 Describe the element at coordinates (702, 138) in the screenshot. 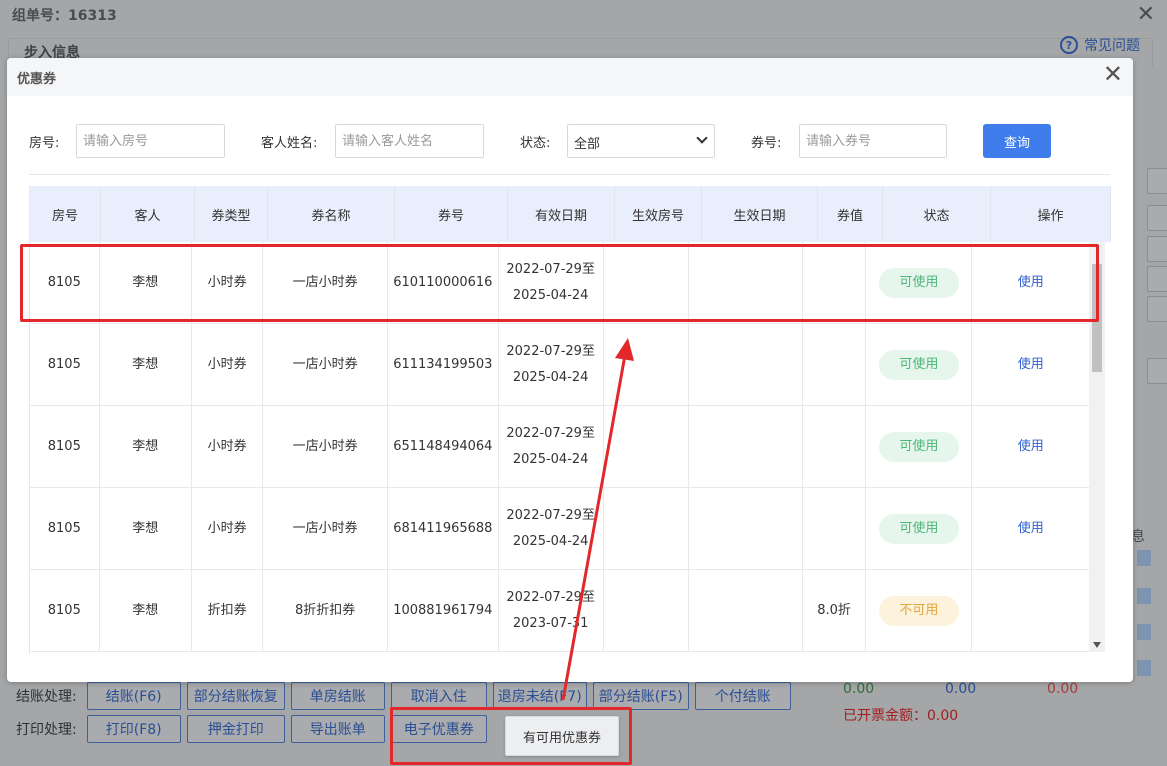

I see `chevron-down-icon` at that location.